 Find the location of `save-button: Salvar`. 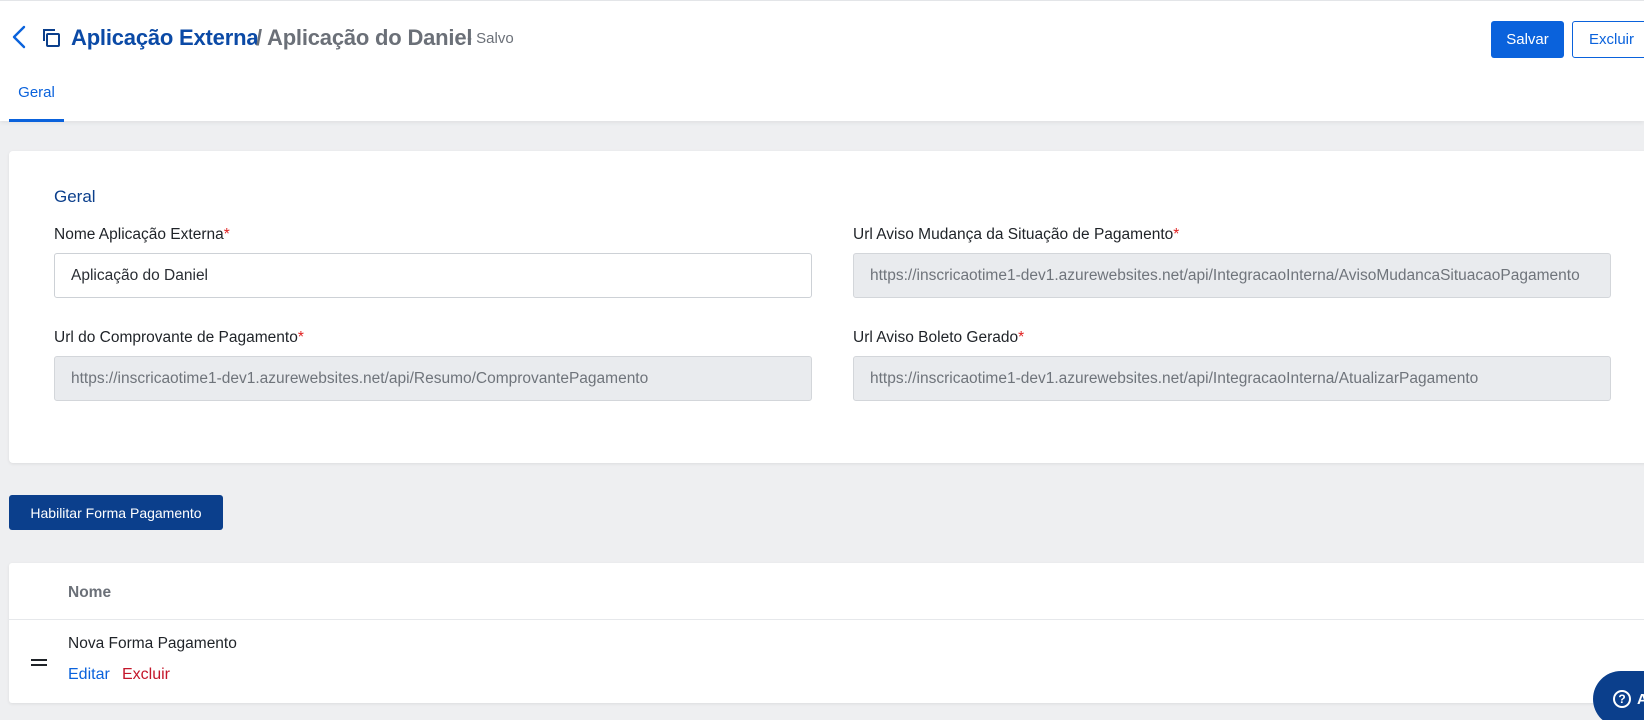

save-button: Salvar is located at coordinates (1527, 39).